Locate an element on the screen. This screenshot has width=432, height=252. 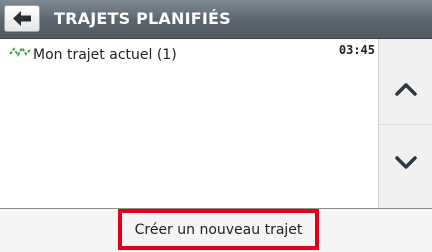
route-time: 03:45 is located at coordinates (356, 50).